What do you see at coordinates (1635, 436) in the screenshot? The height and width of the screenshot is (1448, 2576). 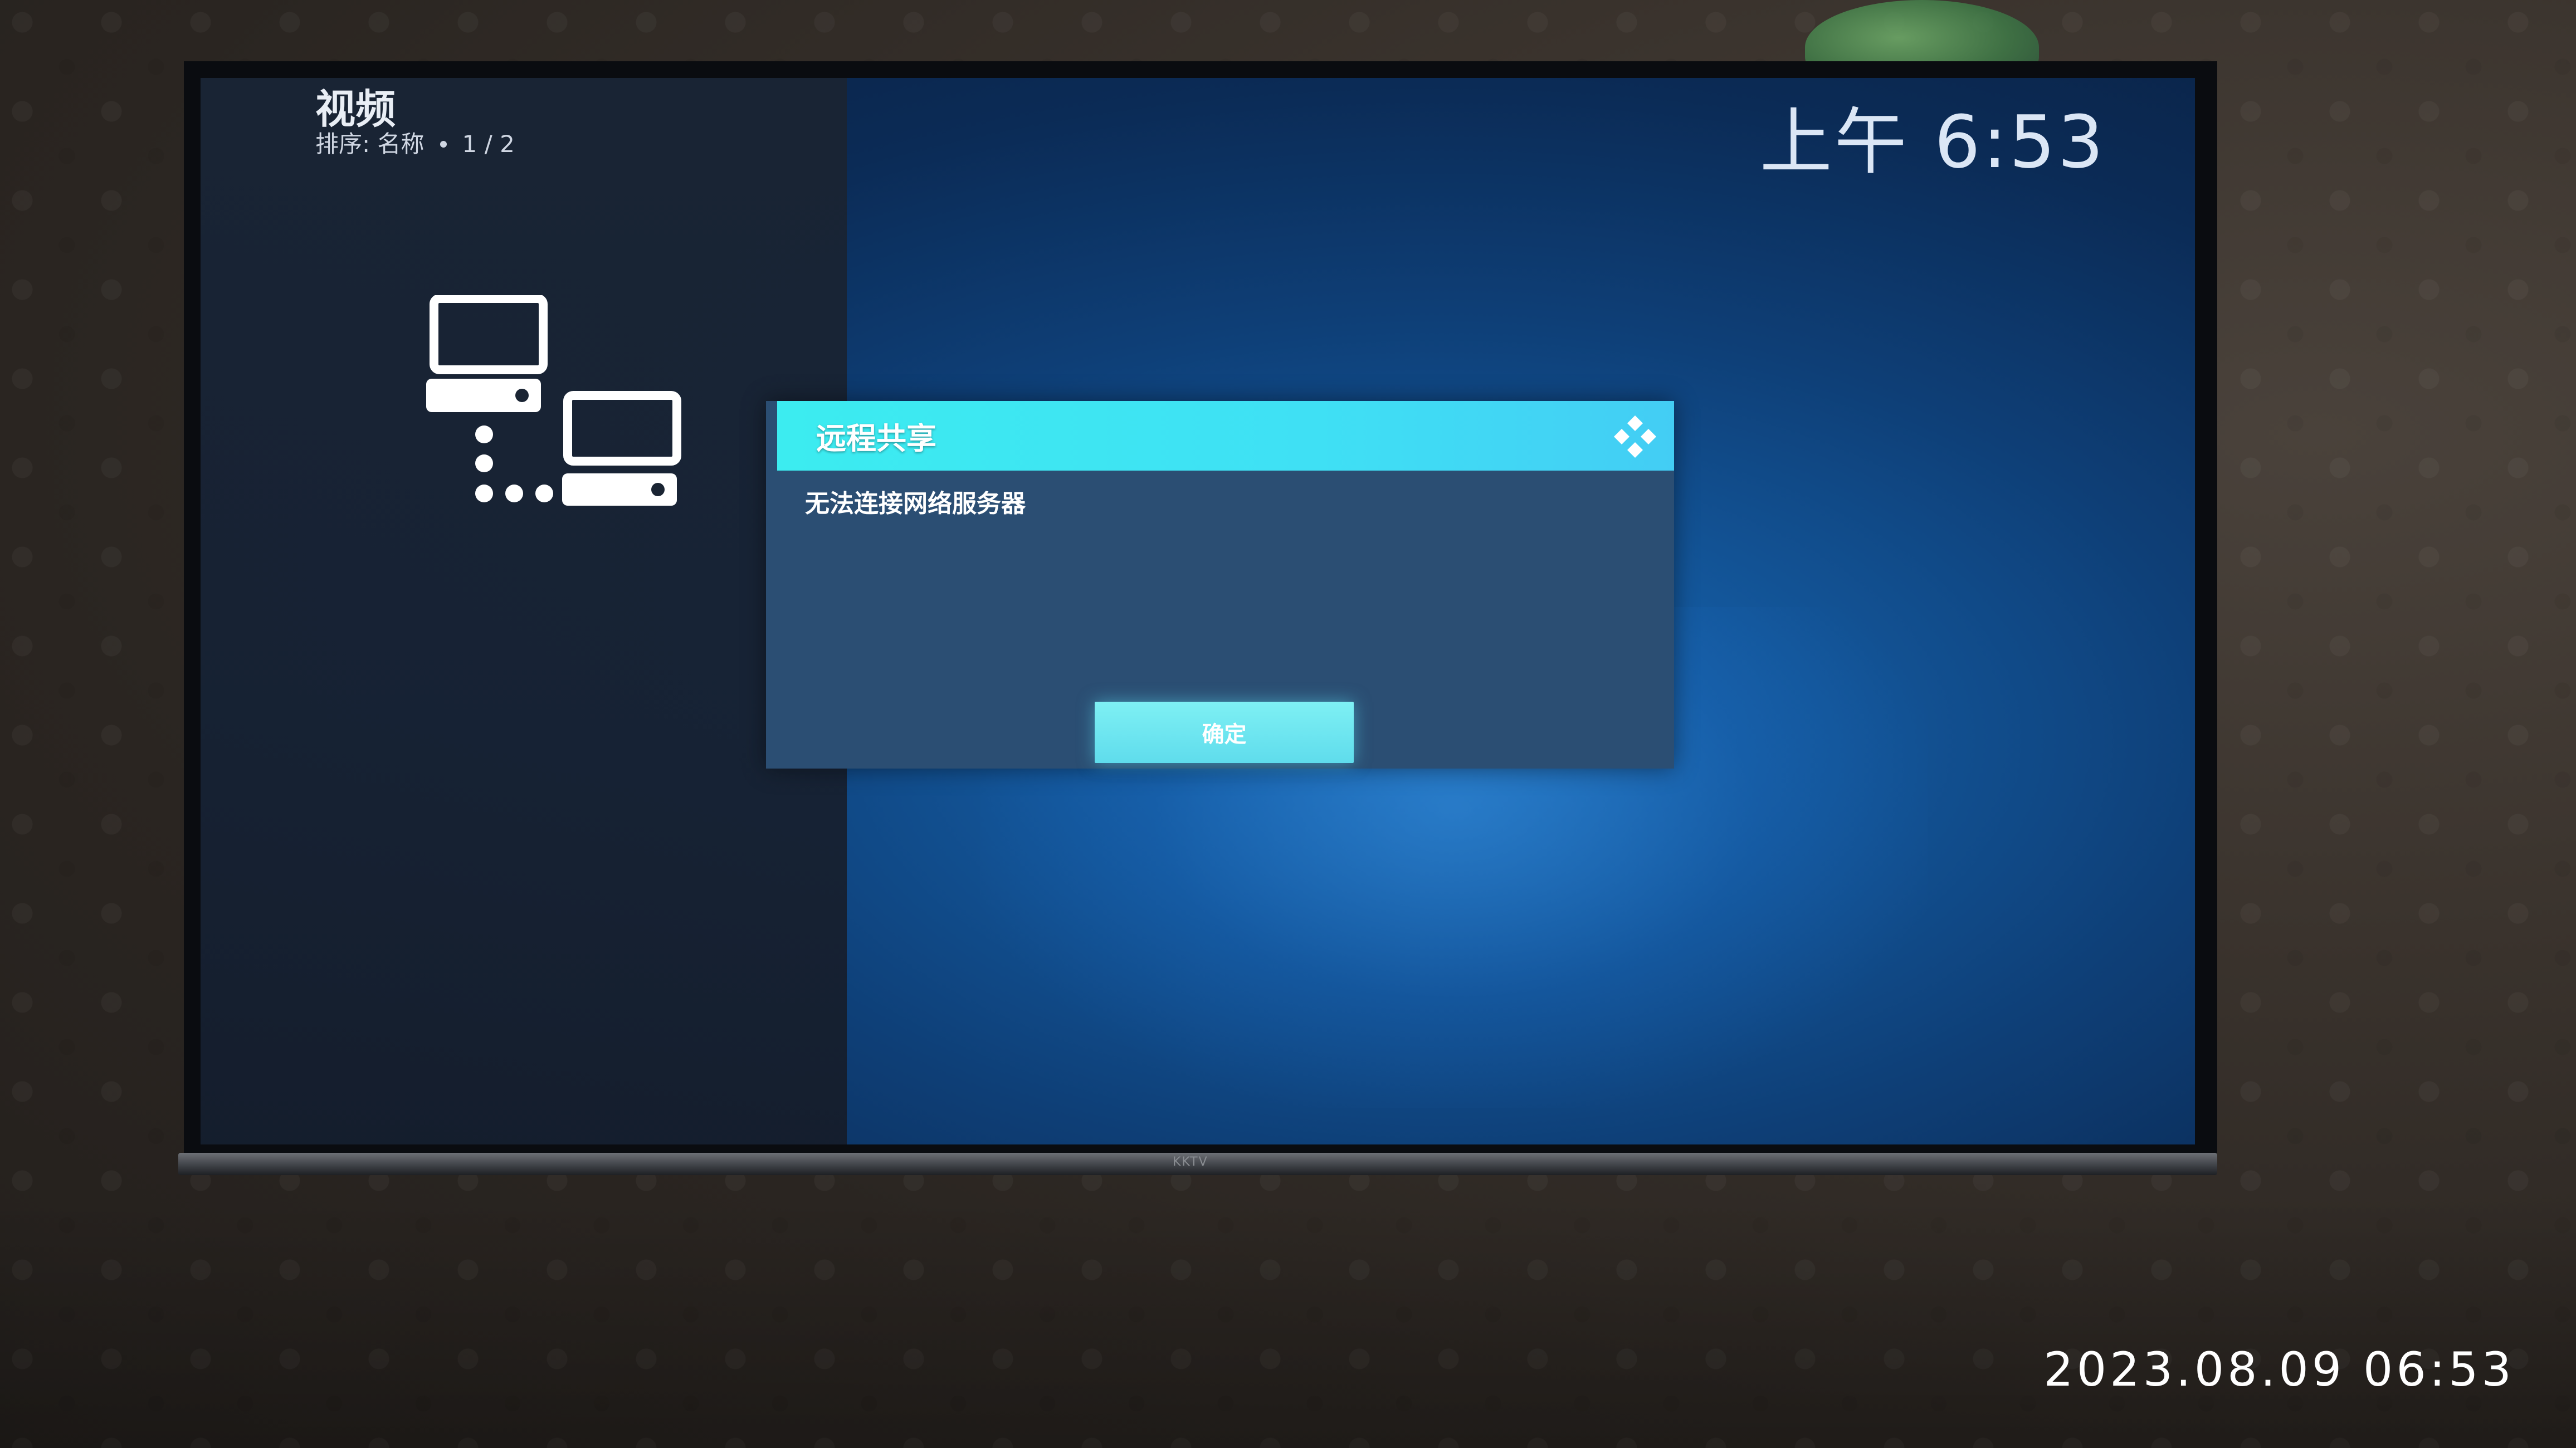 I see `kodi-logo-icon` at bounding box center [1635, 436].